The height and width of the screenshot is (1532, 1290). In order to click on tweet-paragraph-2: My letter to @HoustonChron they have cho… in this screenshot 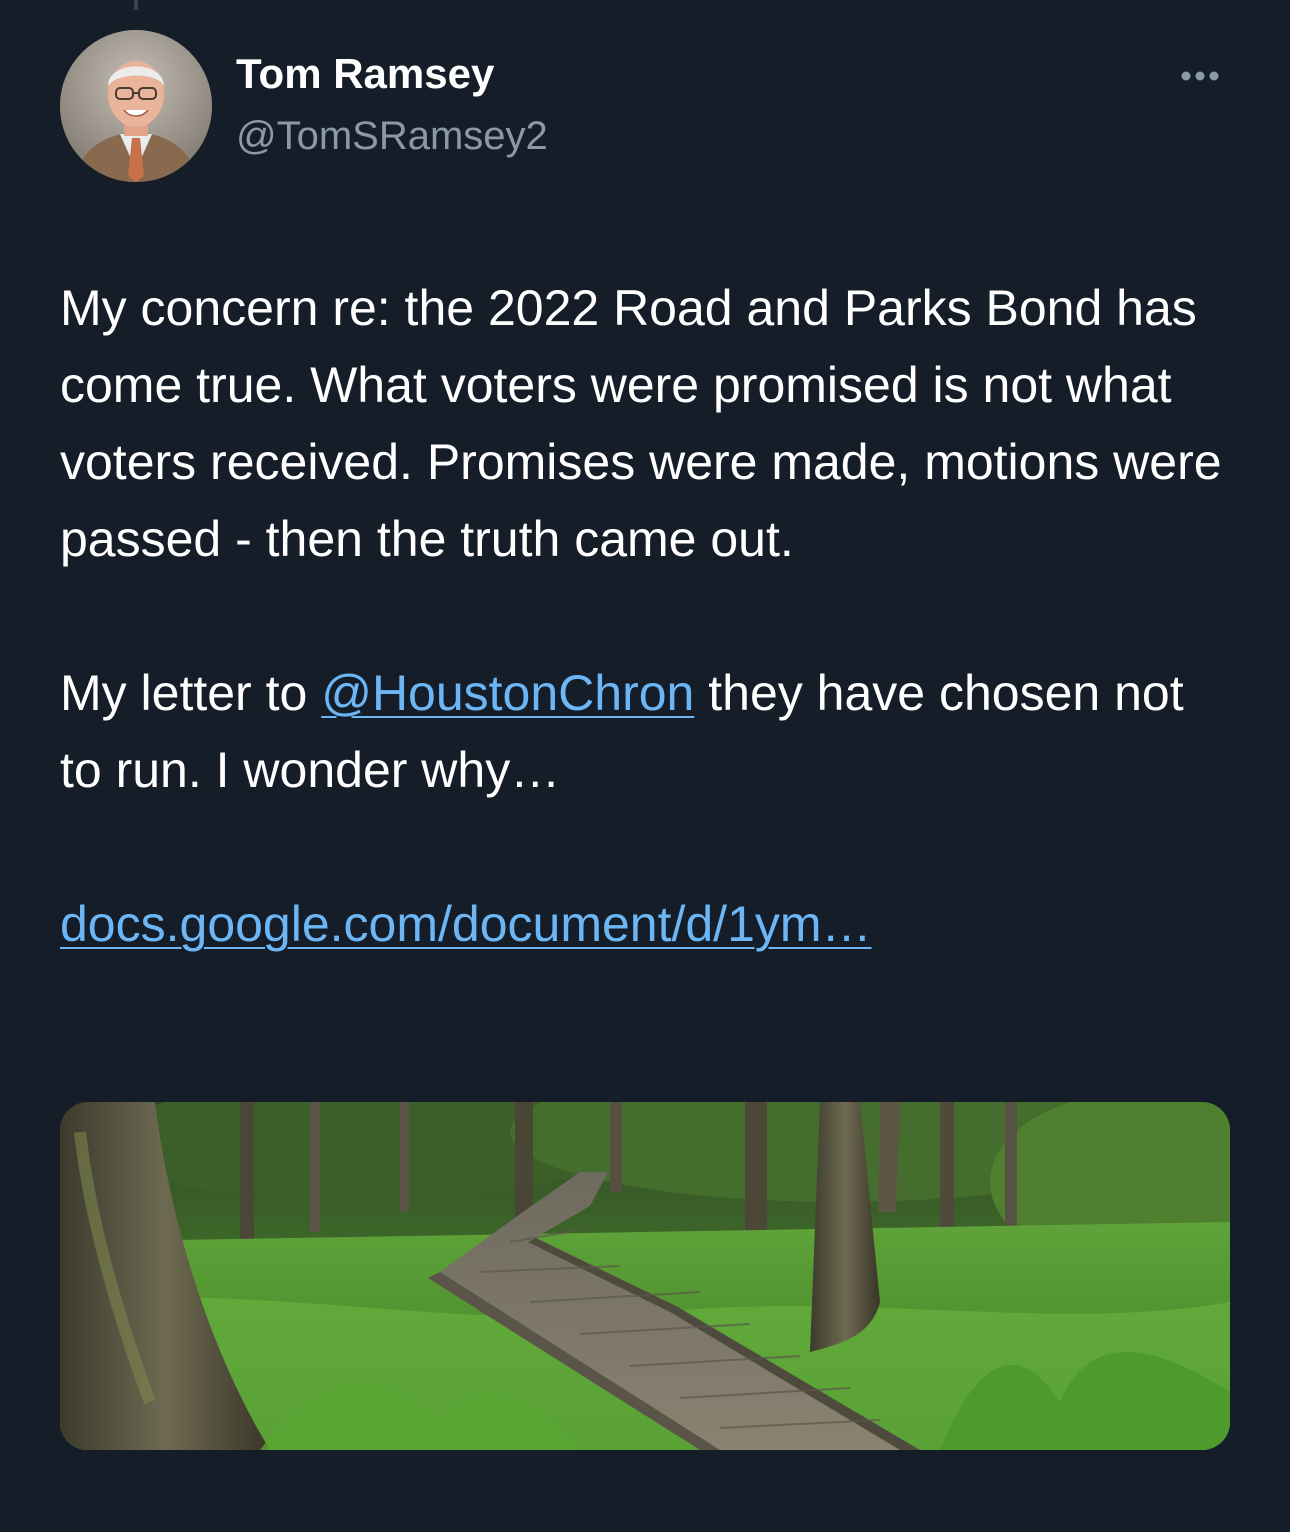, I will do `click(645, 732)`.